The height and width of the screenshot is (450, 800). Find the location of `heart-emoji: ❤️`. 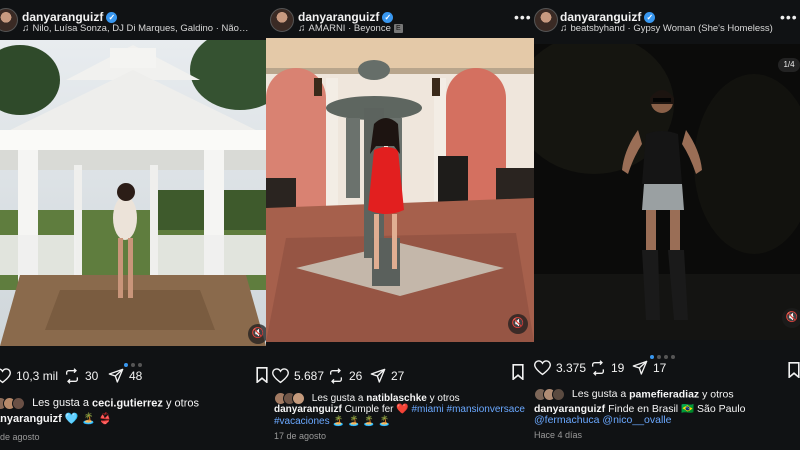

heart-emoji: ❤️ is located at coordinates (402, 409).